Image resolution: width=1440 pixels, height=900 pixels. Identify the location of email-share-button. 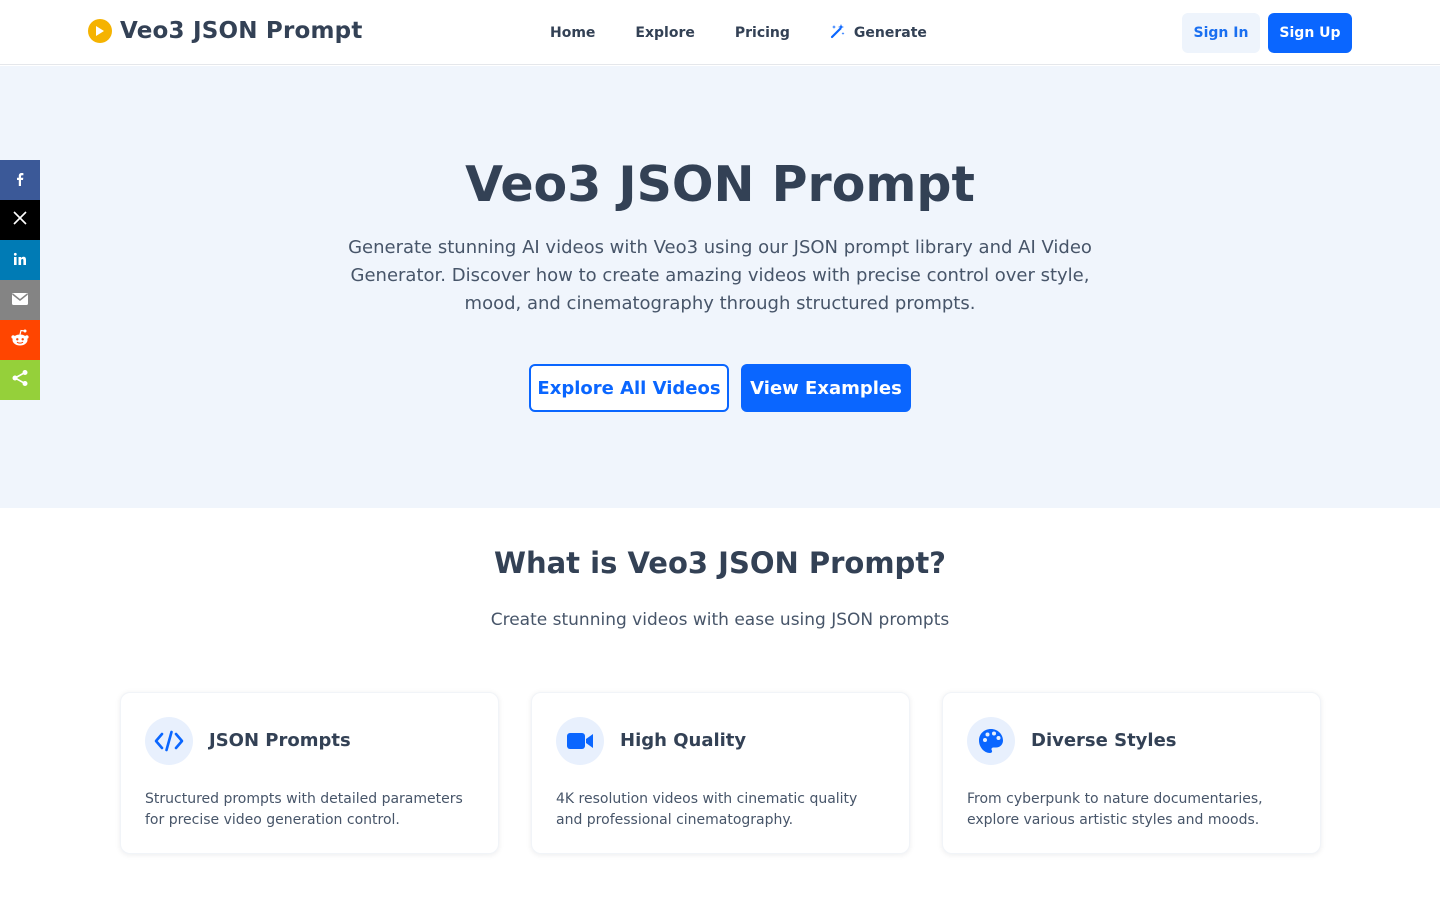
(20, 300).